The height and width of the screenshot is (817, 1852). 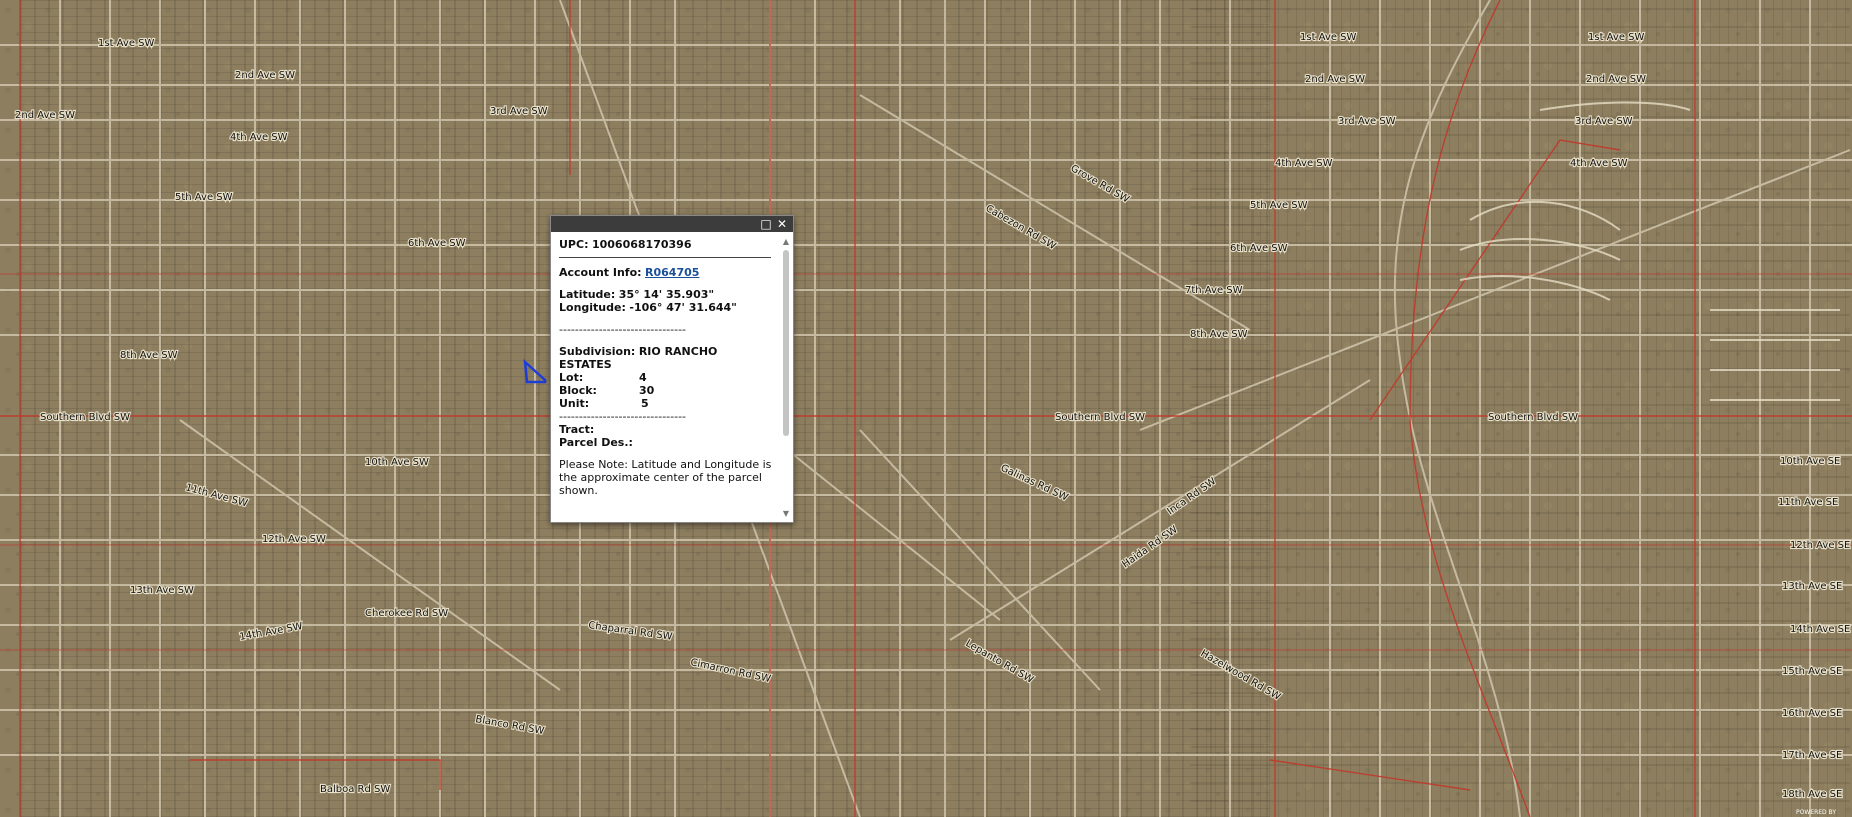 I want to click on street-label: 10th Ave SW, so click(x=397, y=462).